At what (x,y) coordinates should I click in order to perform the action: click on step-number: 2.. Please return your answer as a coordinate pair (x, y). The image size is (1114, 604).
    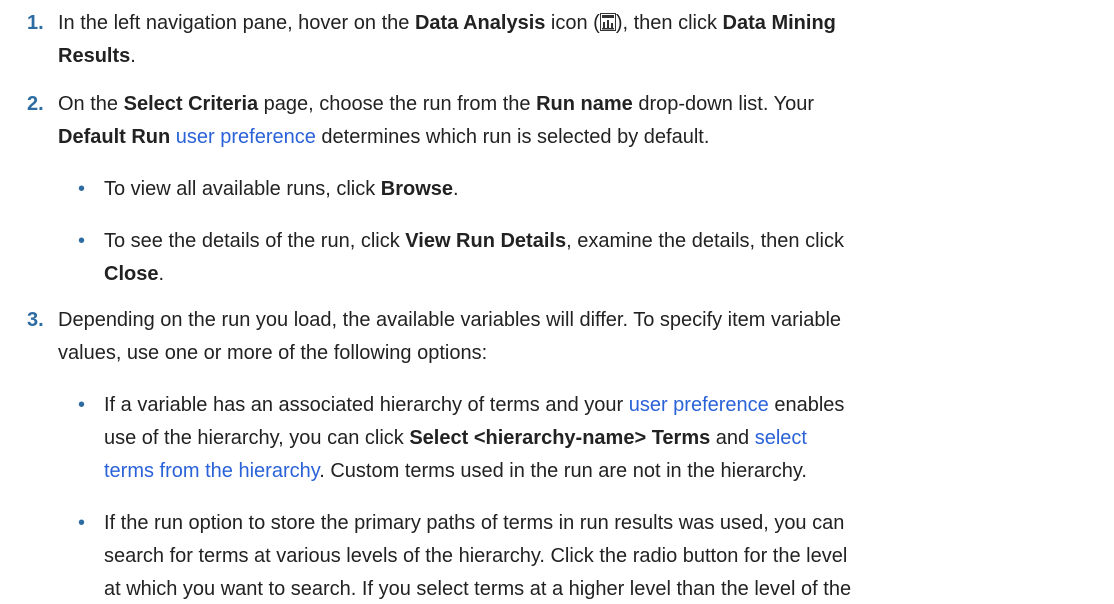
    Looking at the image, I should click on (35, 104).